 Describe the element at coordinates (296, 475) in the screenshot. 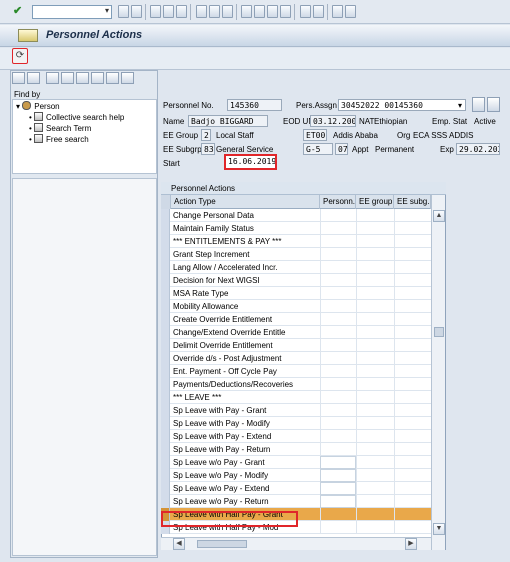

I see `table-row: Sp Leave w/o Pay - Modify` at that location.